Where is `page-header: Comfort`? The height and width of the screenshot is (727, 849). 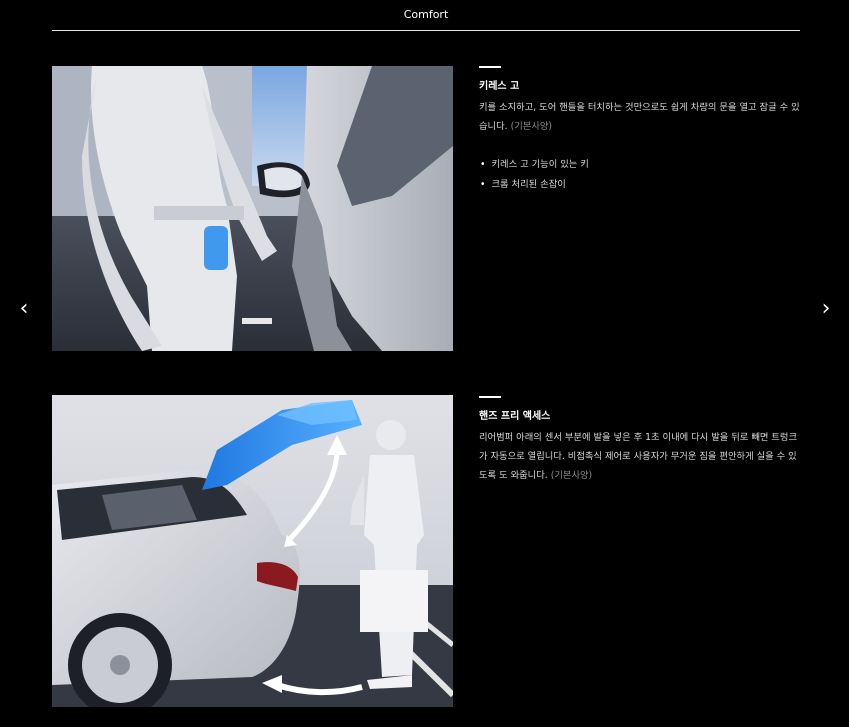
page-header: Comfort is located at coordinates (426, 15).